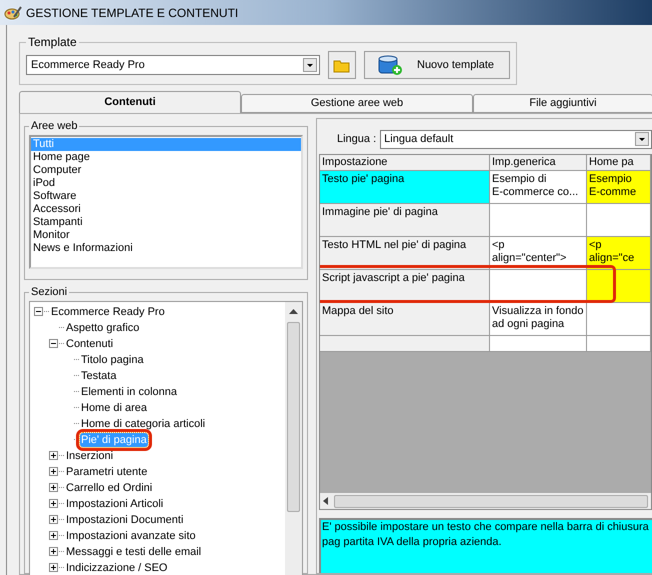 The image size is (652, 575). I want to click on scroll-left-icon, so click(325, 501).